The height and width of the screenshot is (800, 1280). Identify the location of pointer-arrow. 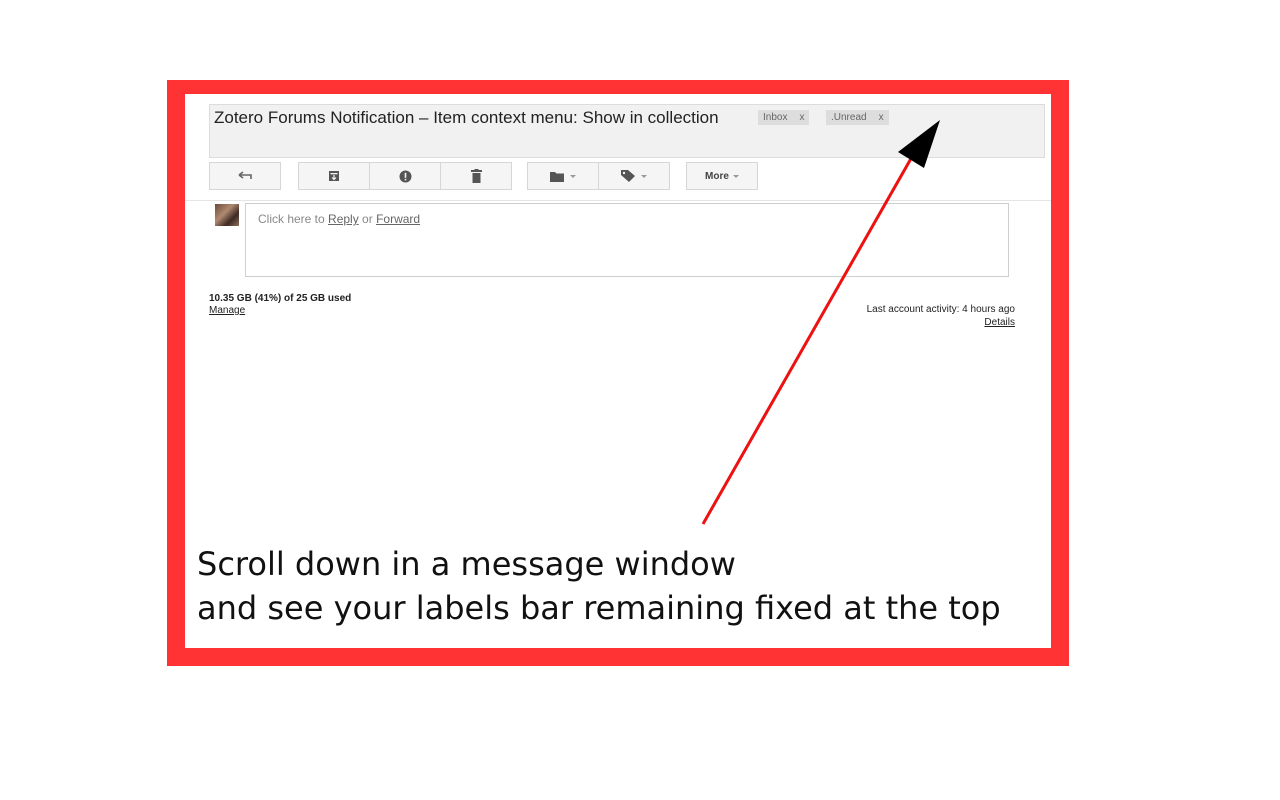
(820, 322).